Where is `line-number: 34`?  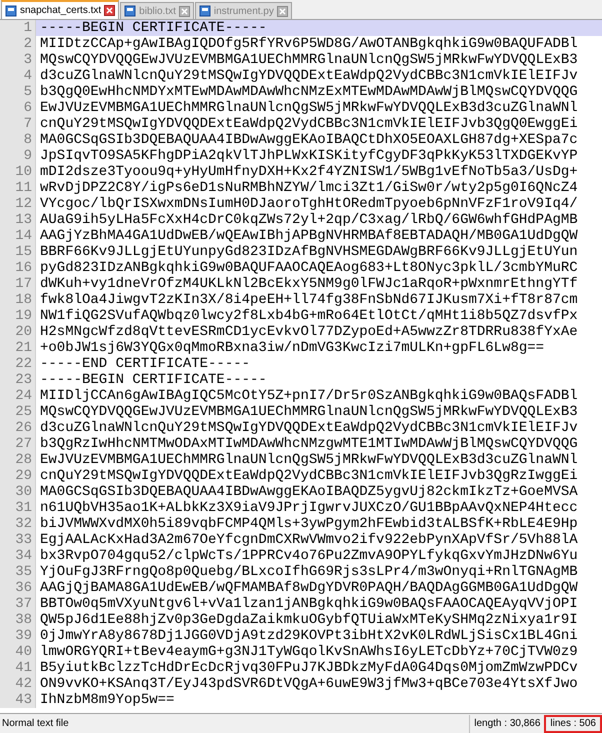 line-number: 34 is located at coordinates (18, 556).